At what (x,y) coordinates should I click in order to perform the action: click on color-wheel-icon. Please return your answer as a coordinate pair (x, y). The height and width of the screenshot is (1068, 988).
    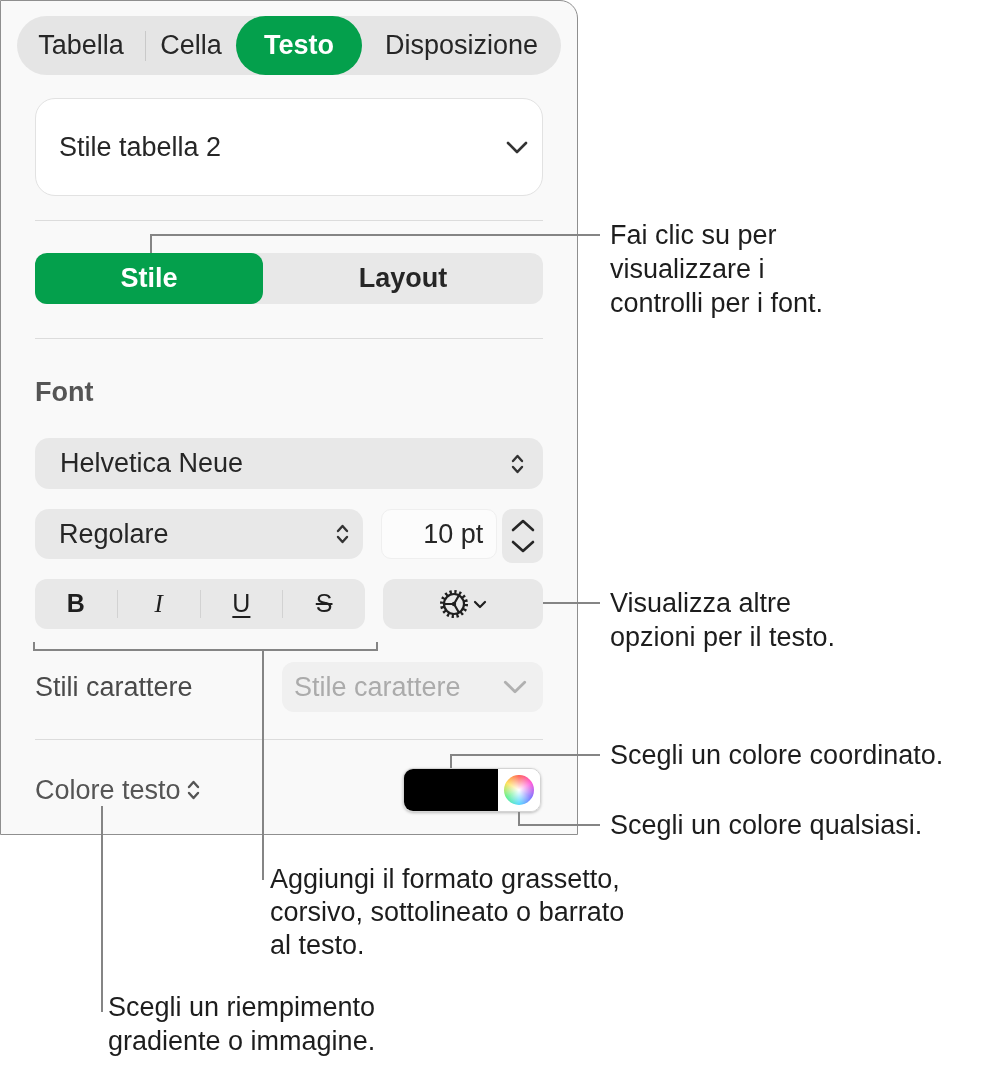
    Looking at the image, I should click on (519, 790).